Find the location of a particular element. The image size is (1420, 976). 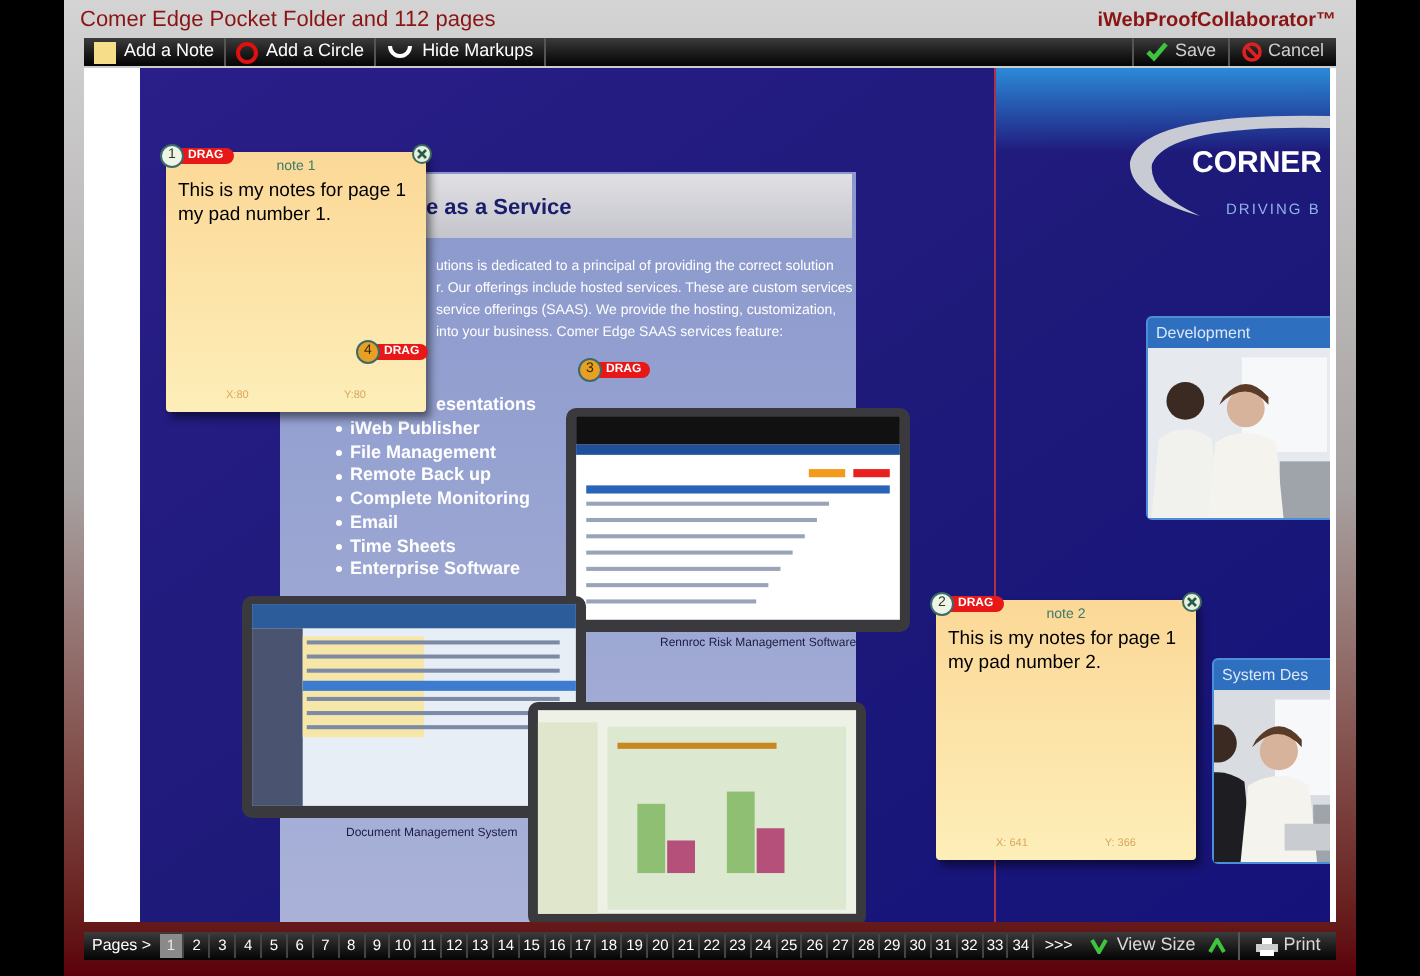

service-item: esentations is located at coordinates (486, 405).